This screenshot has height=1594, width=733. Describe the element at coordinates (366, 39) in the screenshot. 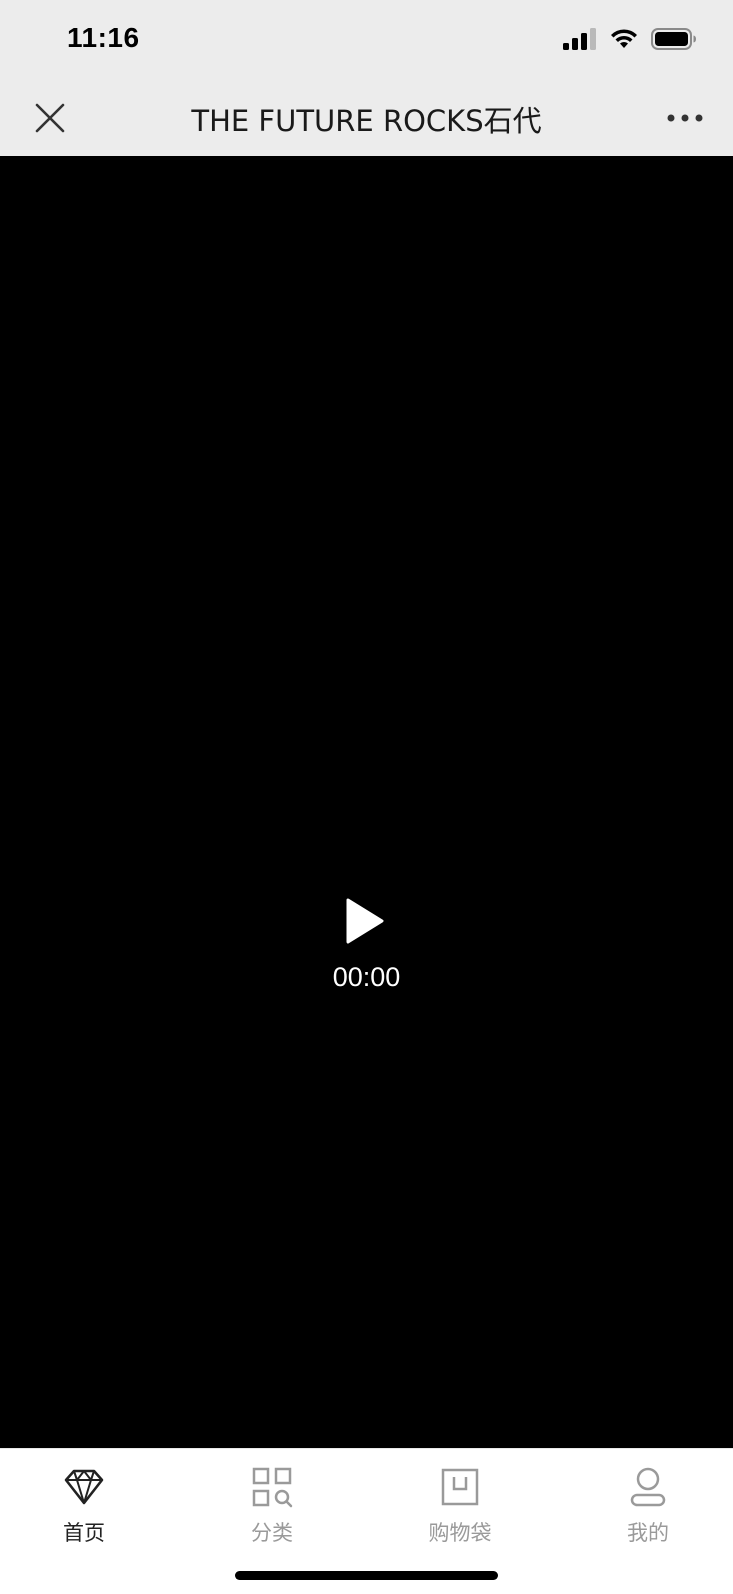

I see `status-bar: 11:16` at that location.